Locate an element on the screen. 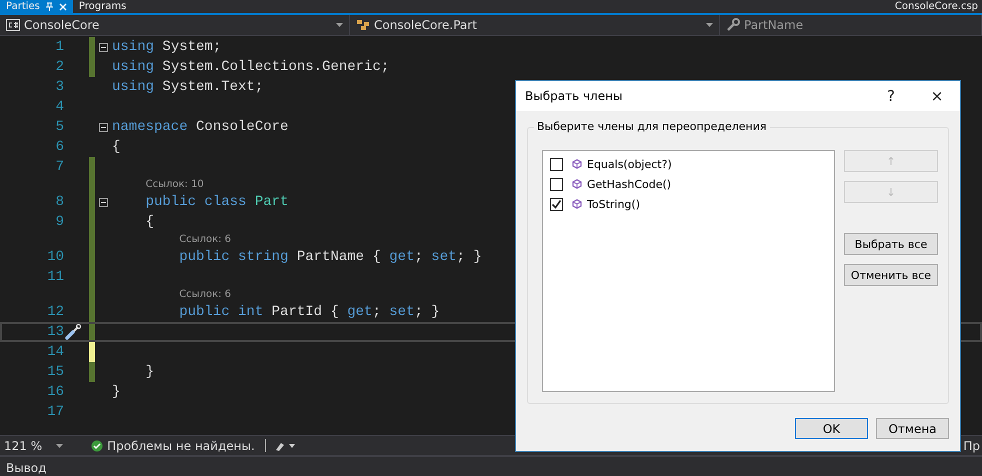  line-number: 16 is located at coordinates (55, 392).